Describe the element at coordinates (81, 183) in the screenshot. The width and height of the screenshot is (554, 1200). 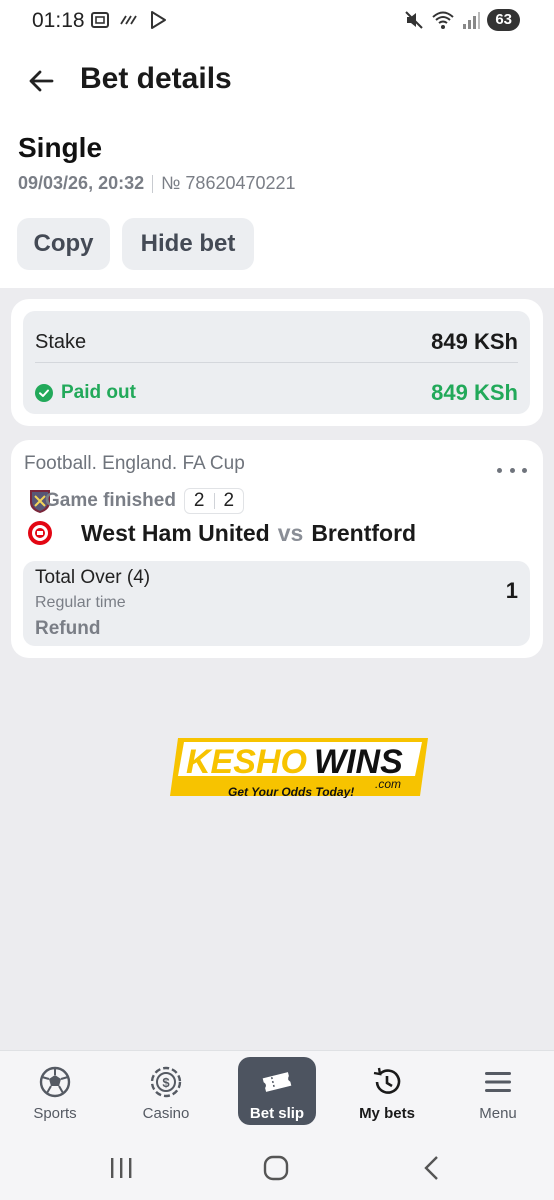
I see `bet-datetime: 09/03/26, 20:32` at that location.